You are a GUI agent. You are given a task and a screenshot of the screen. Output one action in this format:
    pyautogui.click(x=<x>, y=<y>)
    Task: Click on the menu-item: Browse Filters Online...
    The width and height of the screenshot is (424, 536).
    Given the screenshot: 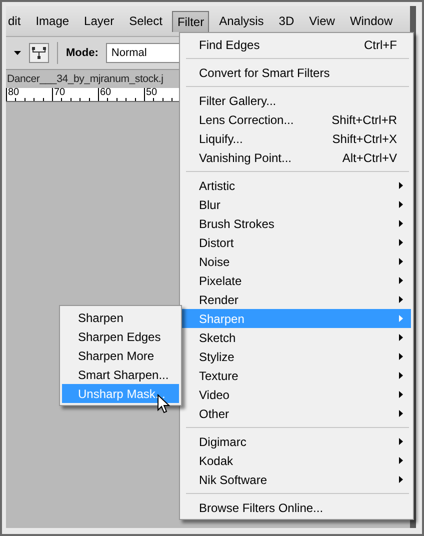 What is the action you would take?
    pyautogui.click(x=296, y=507)
    